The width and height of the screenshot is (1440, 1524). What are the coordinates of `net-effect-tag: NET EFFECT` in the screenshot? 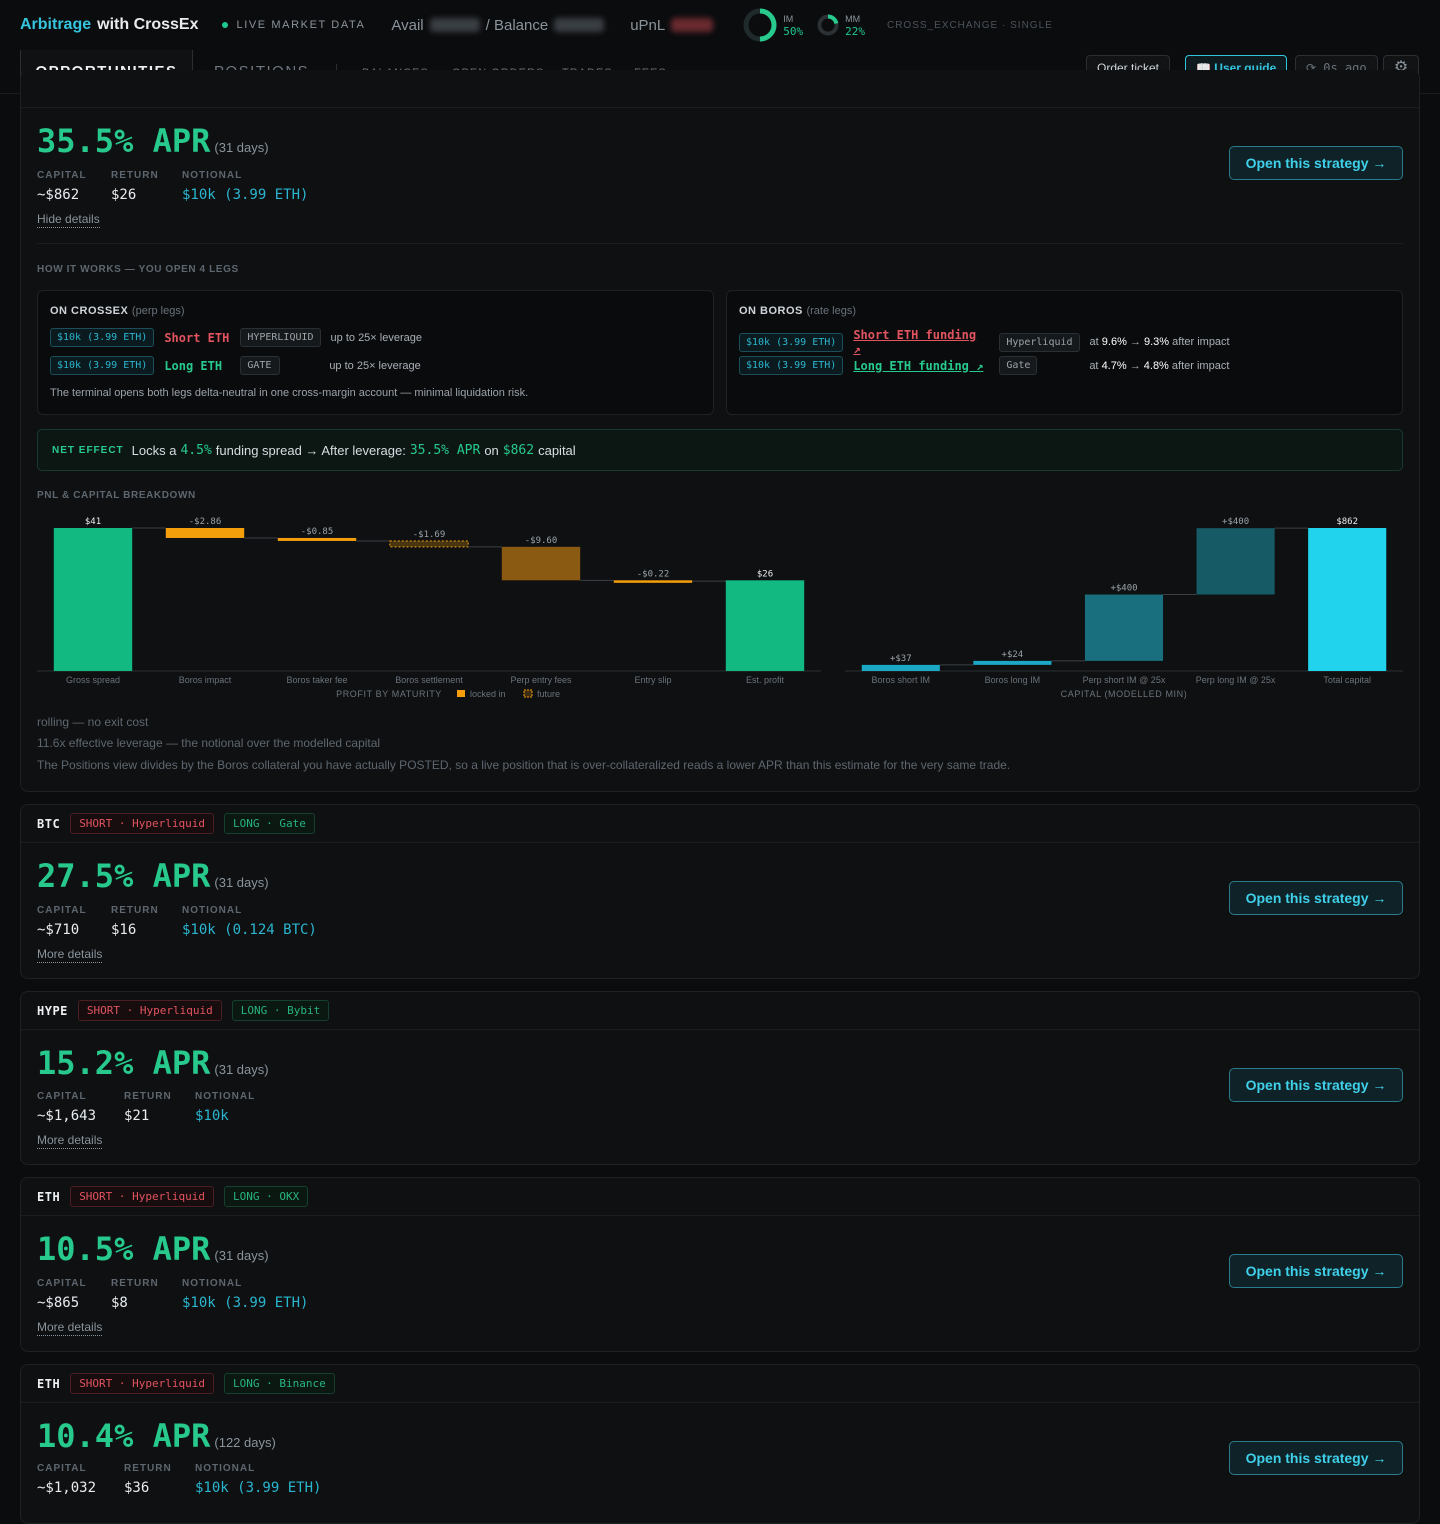 It's located at (88, 450).